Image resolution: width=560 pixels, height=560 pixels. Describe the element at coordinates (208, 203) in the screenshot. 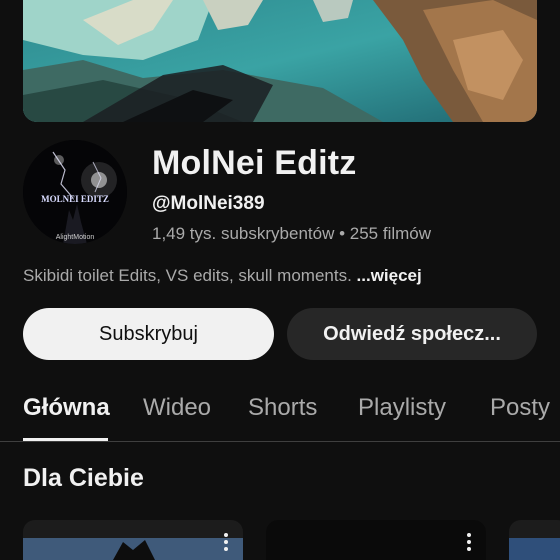

I see `channel-handle: @MolNei389` at that location.